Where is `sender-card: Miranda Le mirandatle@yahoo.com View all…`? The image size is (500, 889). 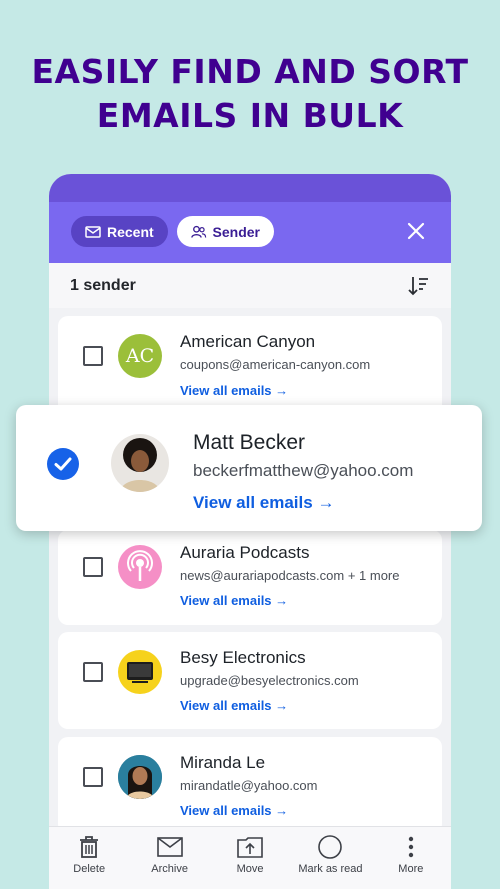 sender-card: Miranda Le mirandatle@yahoo.com View all… is located at coordinates (250, 785).